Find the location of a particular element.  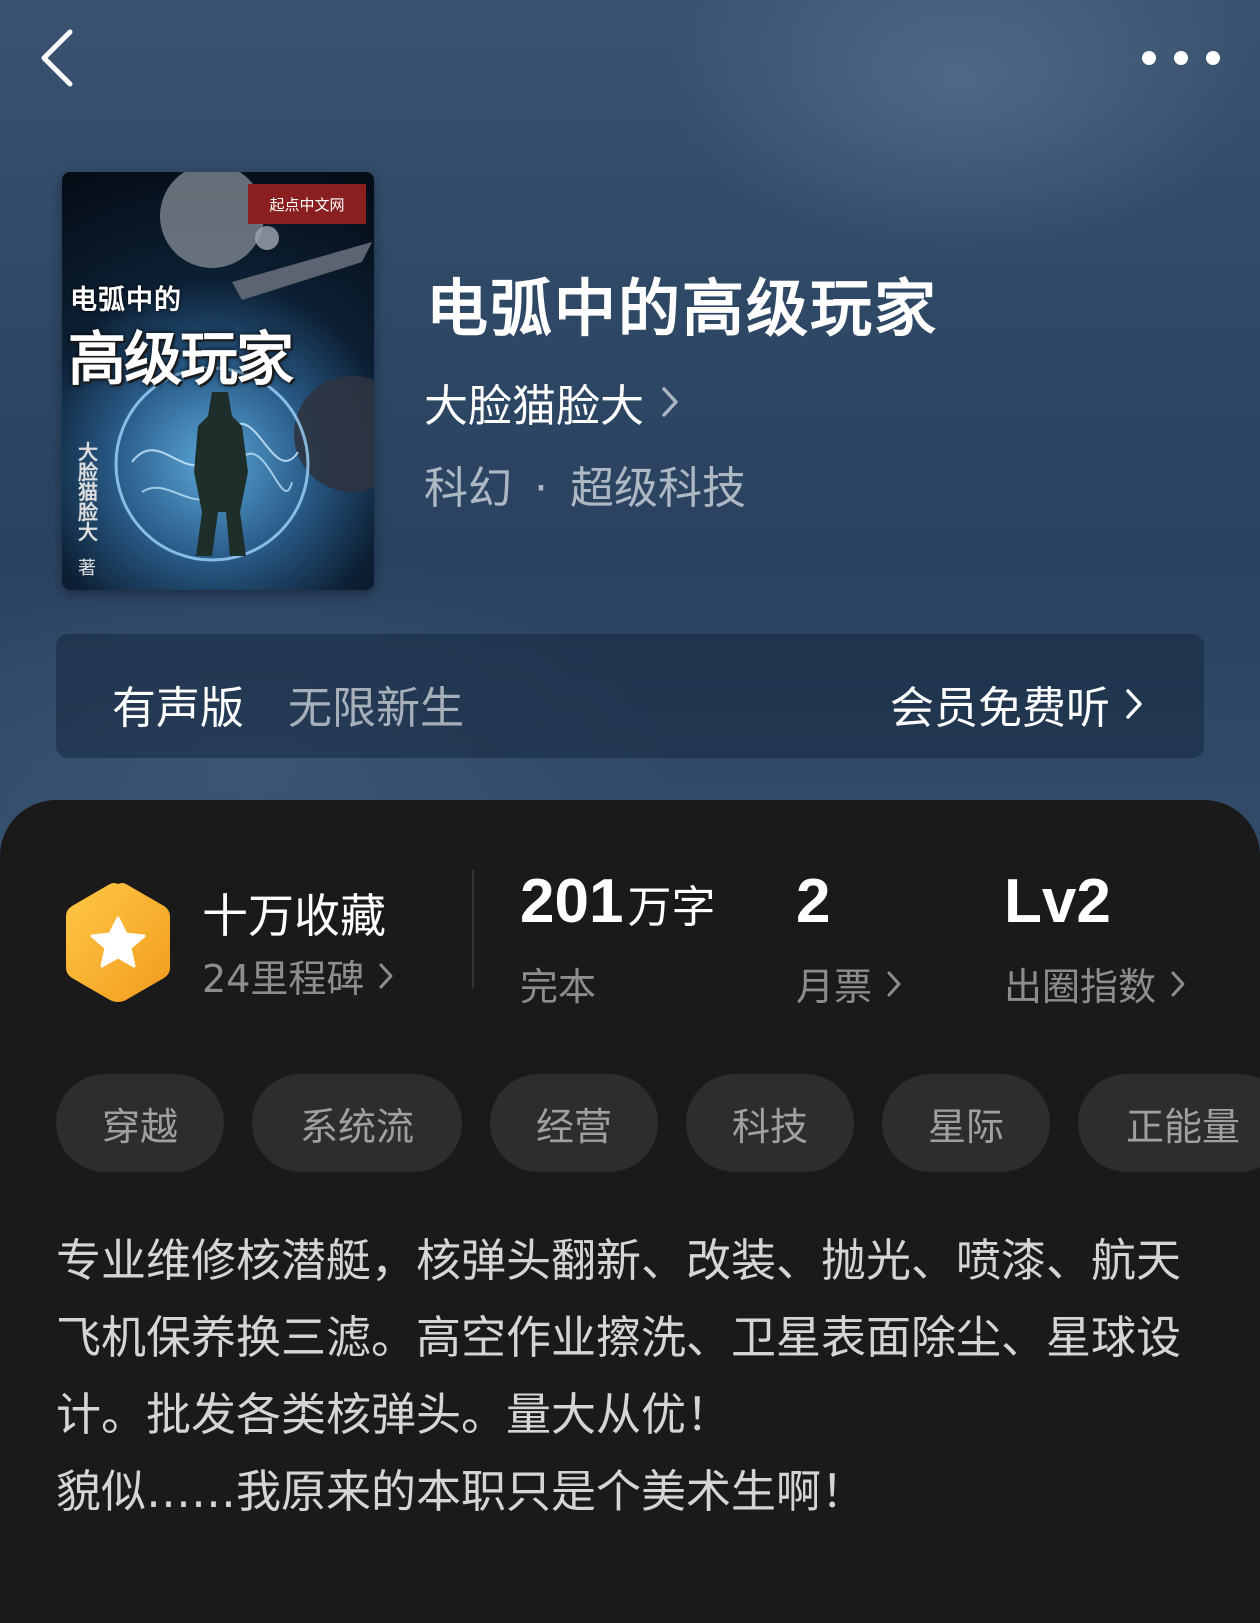

milestone-link: 24里程碑 is located at coordinates (298, 975).